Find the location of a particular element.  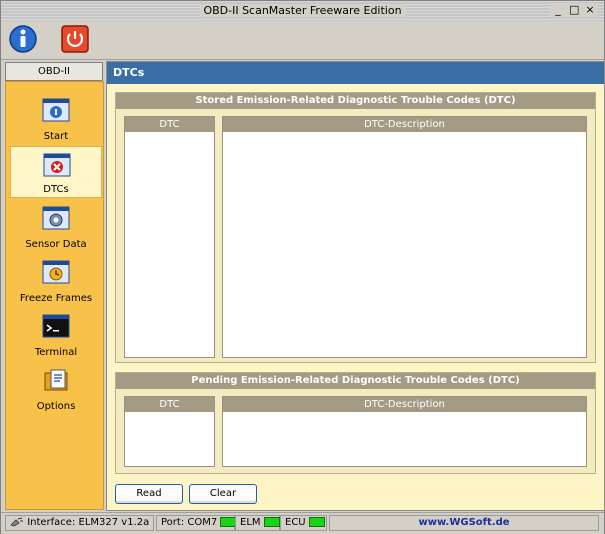

window-controls: _ □ × is located at coordinates (574, 10).